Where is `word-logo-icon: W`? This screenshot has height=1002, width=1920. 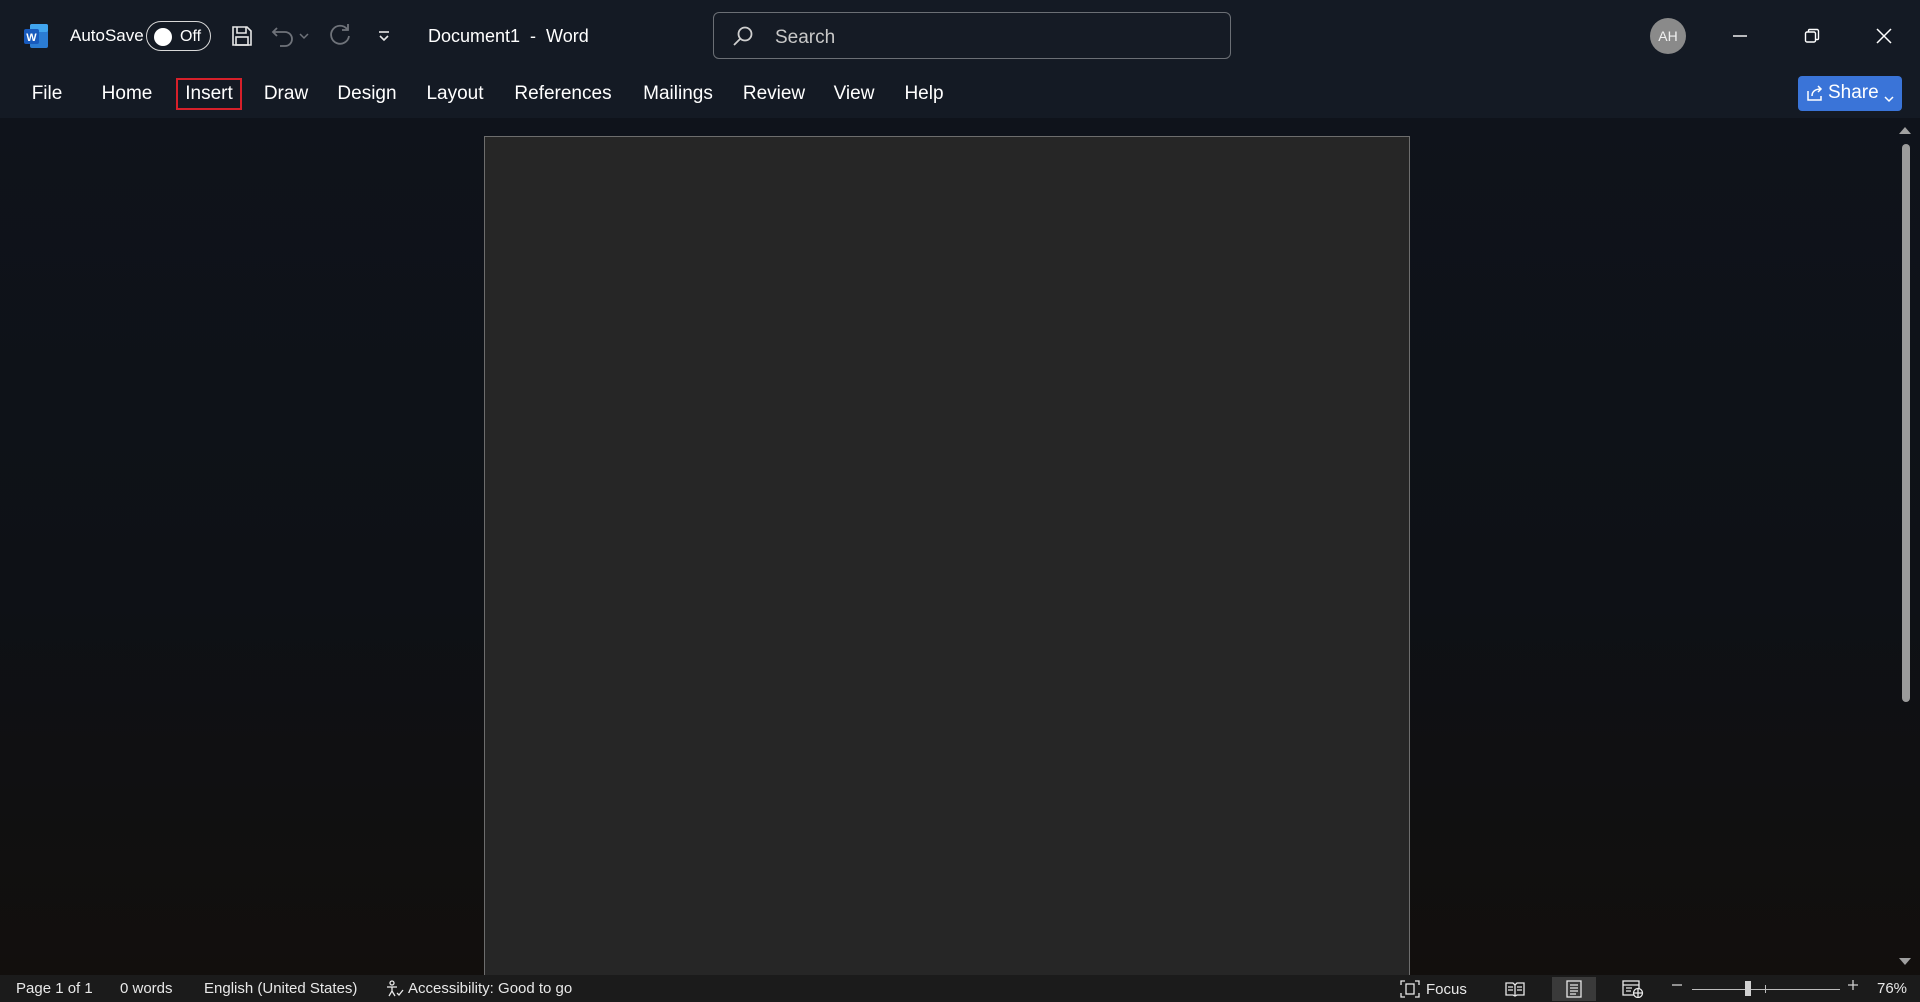
word-logo-icon: W is located at coordinates (36, 36).